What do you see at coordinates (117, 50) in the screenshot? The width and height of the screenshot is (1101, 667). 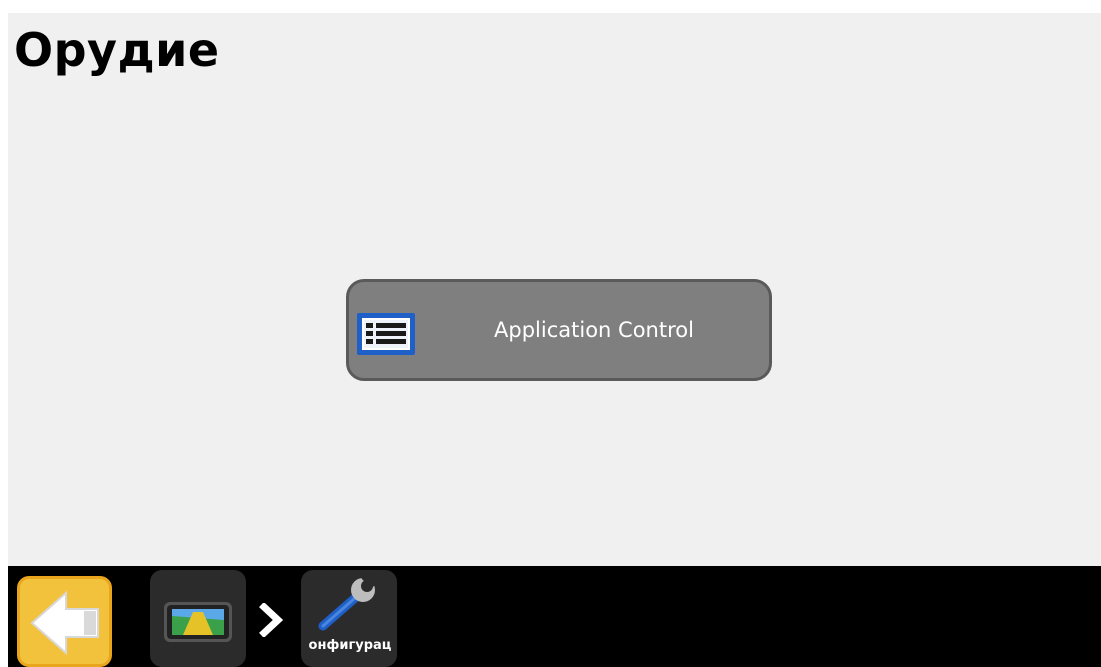 I see `page-title: Орудие` at bounding box center [117, 50].